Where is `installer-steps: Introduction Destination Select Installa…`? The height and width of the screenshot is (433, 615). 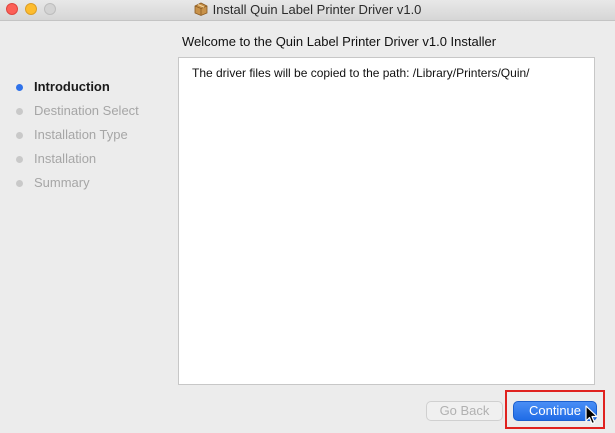 installer-steps: Introduction Destination Select Installa… is located at coordinates (77, 139).